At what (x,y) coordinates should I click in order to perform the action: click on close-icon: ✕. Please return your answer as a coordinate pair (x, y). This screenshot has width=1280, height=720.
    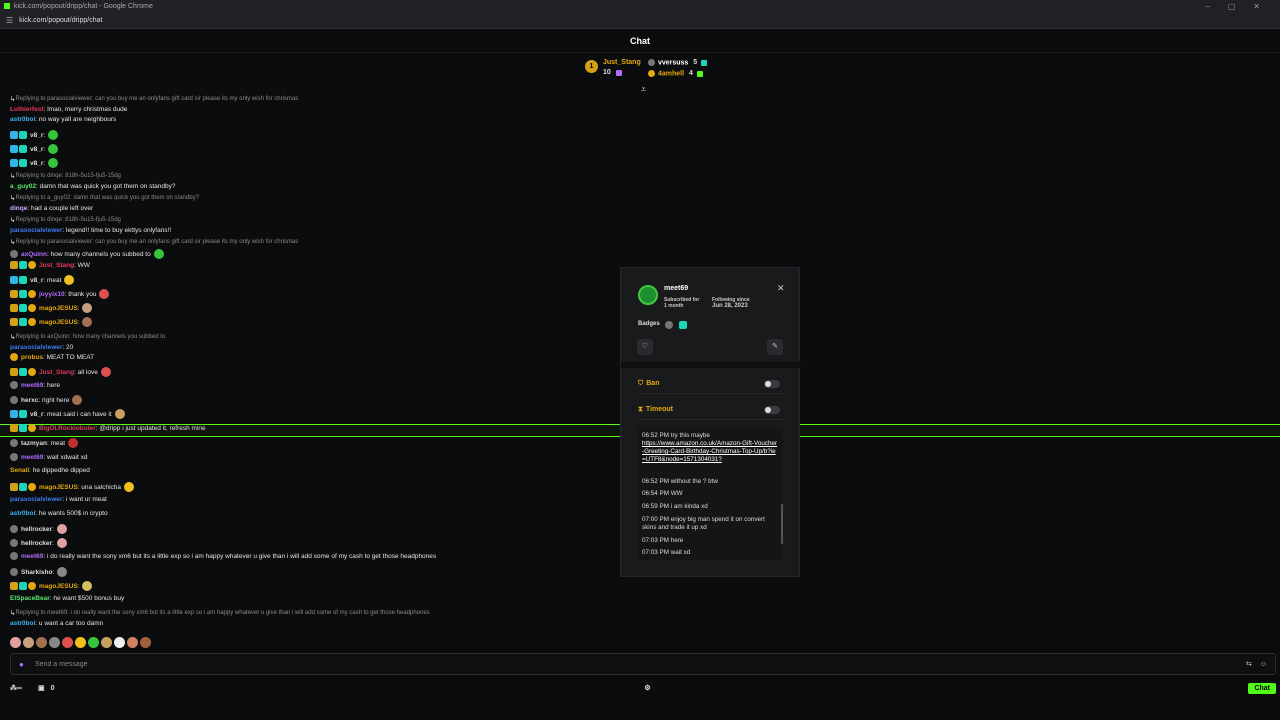
    Looking at the image, I should click on (781, 288).